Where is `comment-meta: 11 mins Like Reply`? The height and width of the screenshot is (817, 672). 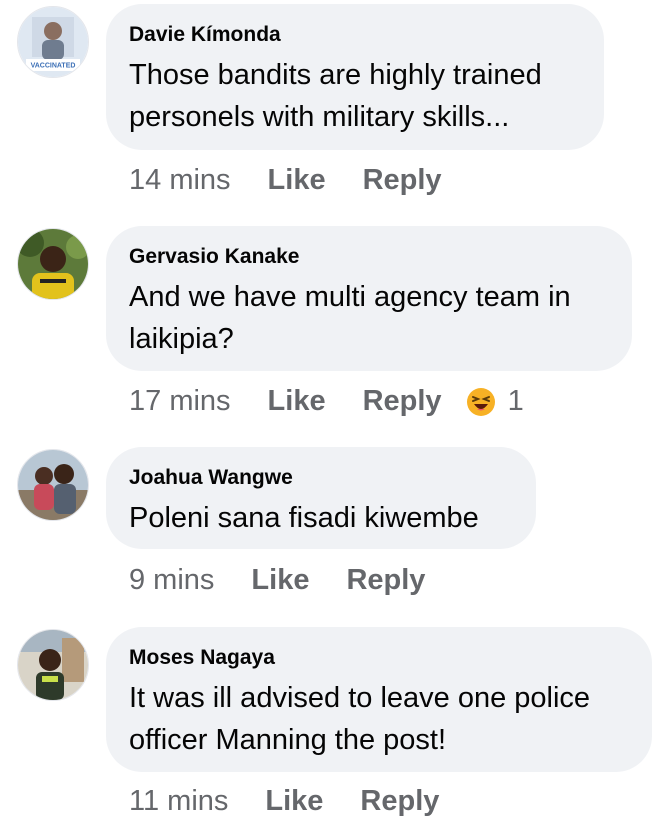
comment-meta: 11 mins Like Reply is located at coordinates (296, 801).